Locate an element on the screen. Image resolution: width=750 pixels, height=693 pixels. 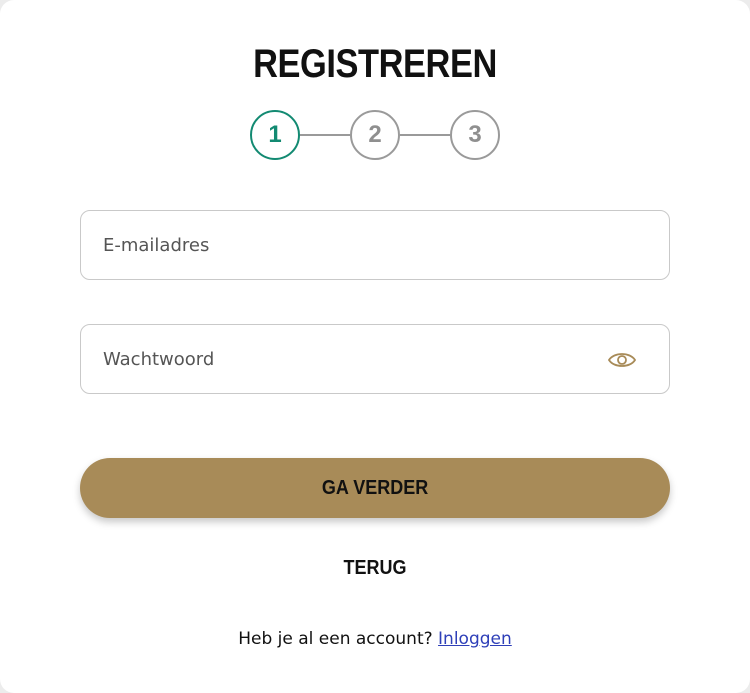
continue-button: GA VERDER is located at coordinates (375, 488).